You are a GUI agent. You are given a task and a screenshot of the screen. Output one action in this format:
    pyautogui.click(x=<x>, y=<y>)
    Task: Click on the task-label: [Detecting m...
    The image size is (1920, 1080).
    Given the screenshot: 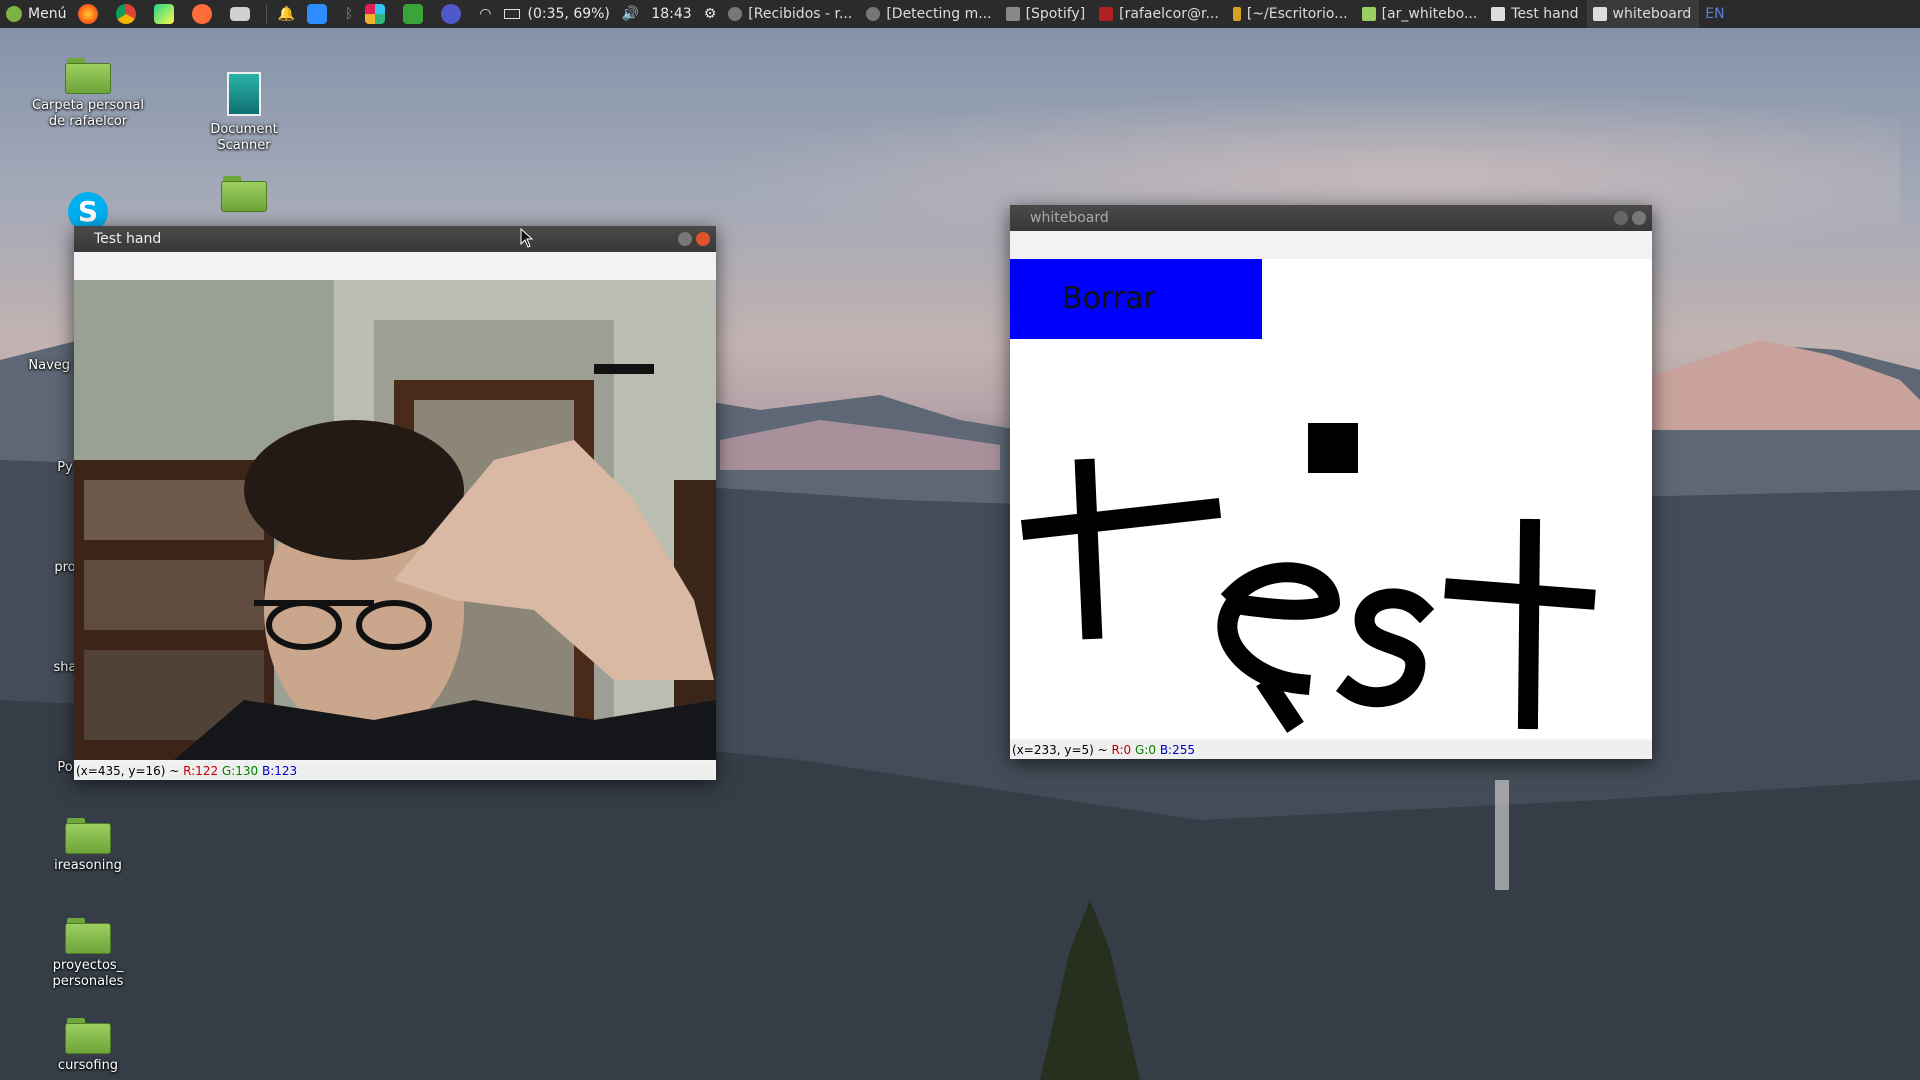 What is the action you would take?
    pyautogui.click(x=939, y=14)
    